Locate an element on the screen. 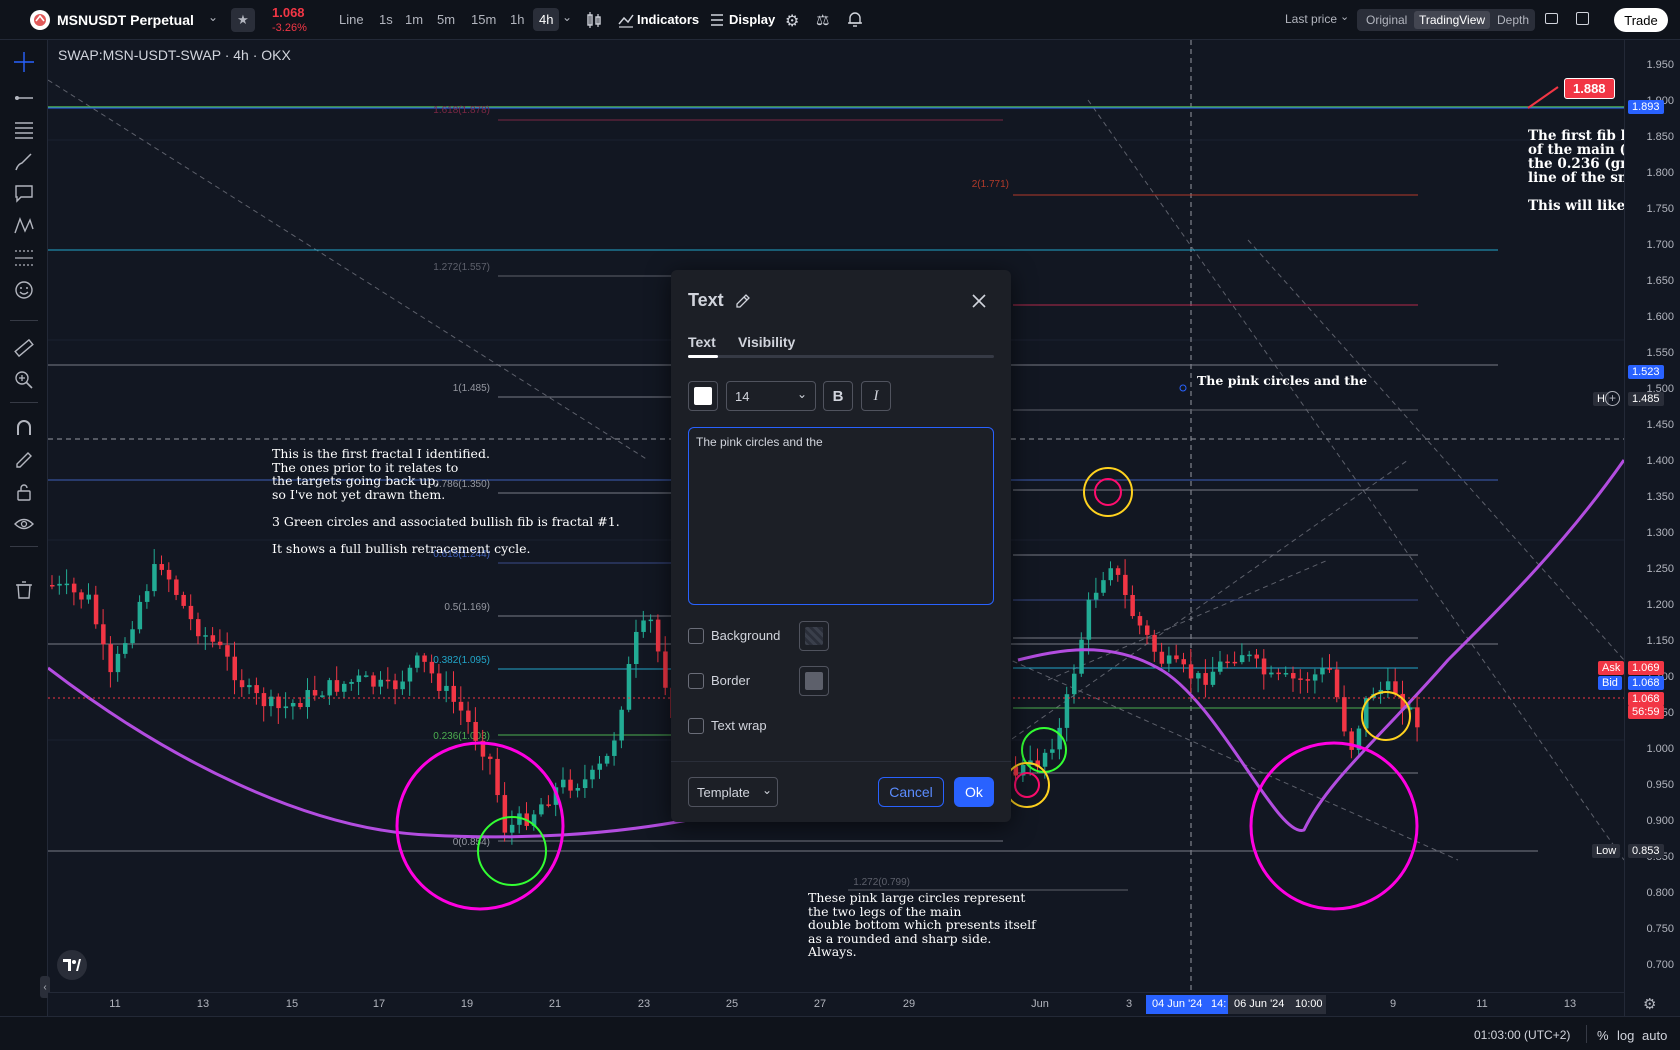 Image resolution: width=1680 pixels, height=1050 pixels. zoom-in-icon is located at coordinates (24, 380).